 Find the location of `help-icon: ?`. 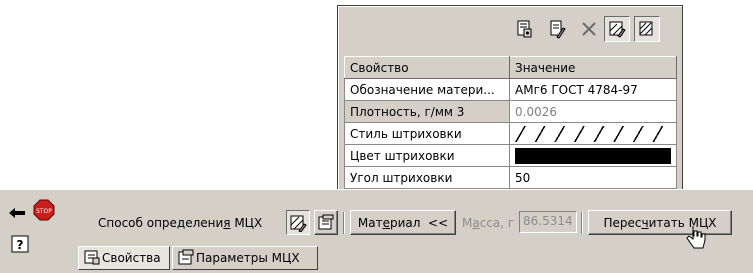

help-icon: ? is located at coordinates (20, 244).